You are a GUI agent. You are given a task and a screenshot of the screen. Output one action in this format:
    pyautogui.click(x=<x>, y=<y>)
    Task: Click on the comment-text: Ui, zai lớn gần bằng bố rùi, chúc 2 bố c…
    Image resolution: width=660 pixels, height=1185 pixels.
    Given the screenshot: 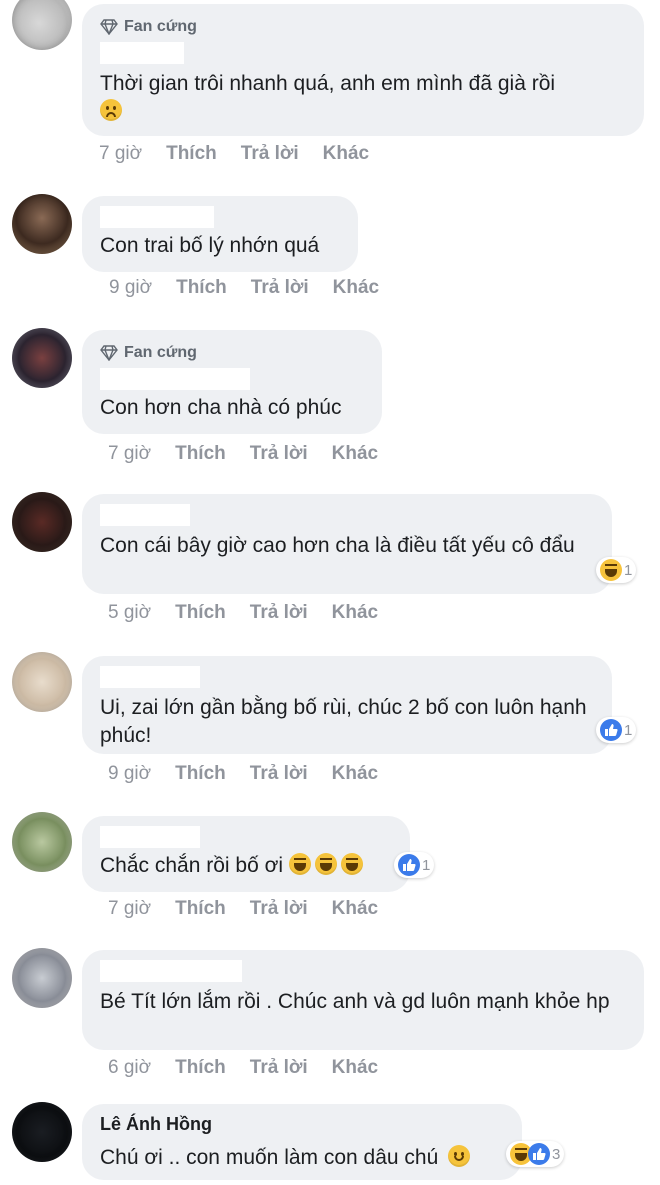 What is the action you would take?
    pyautogui.click(x=343, y=721)
    